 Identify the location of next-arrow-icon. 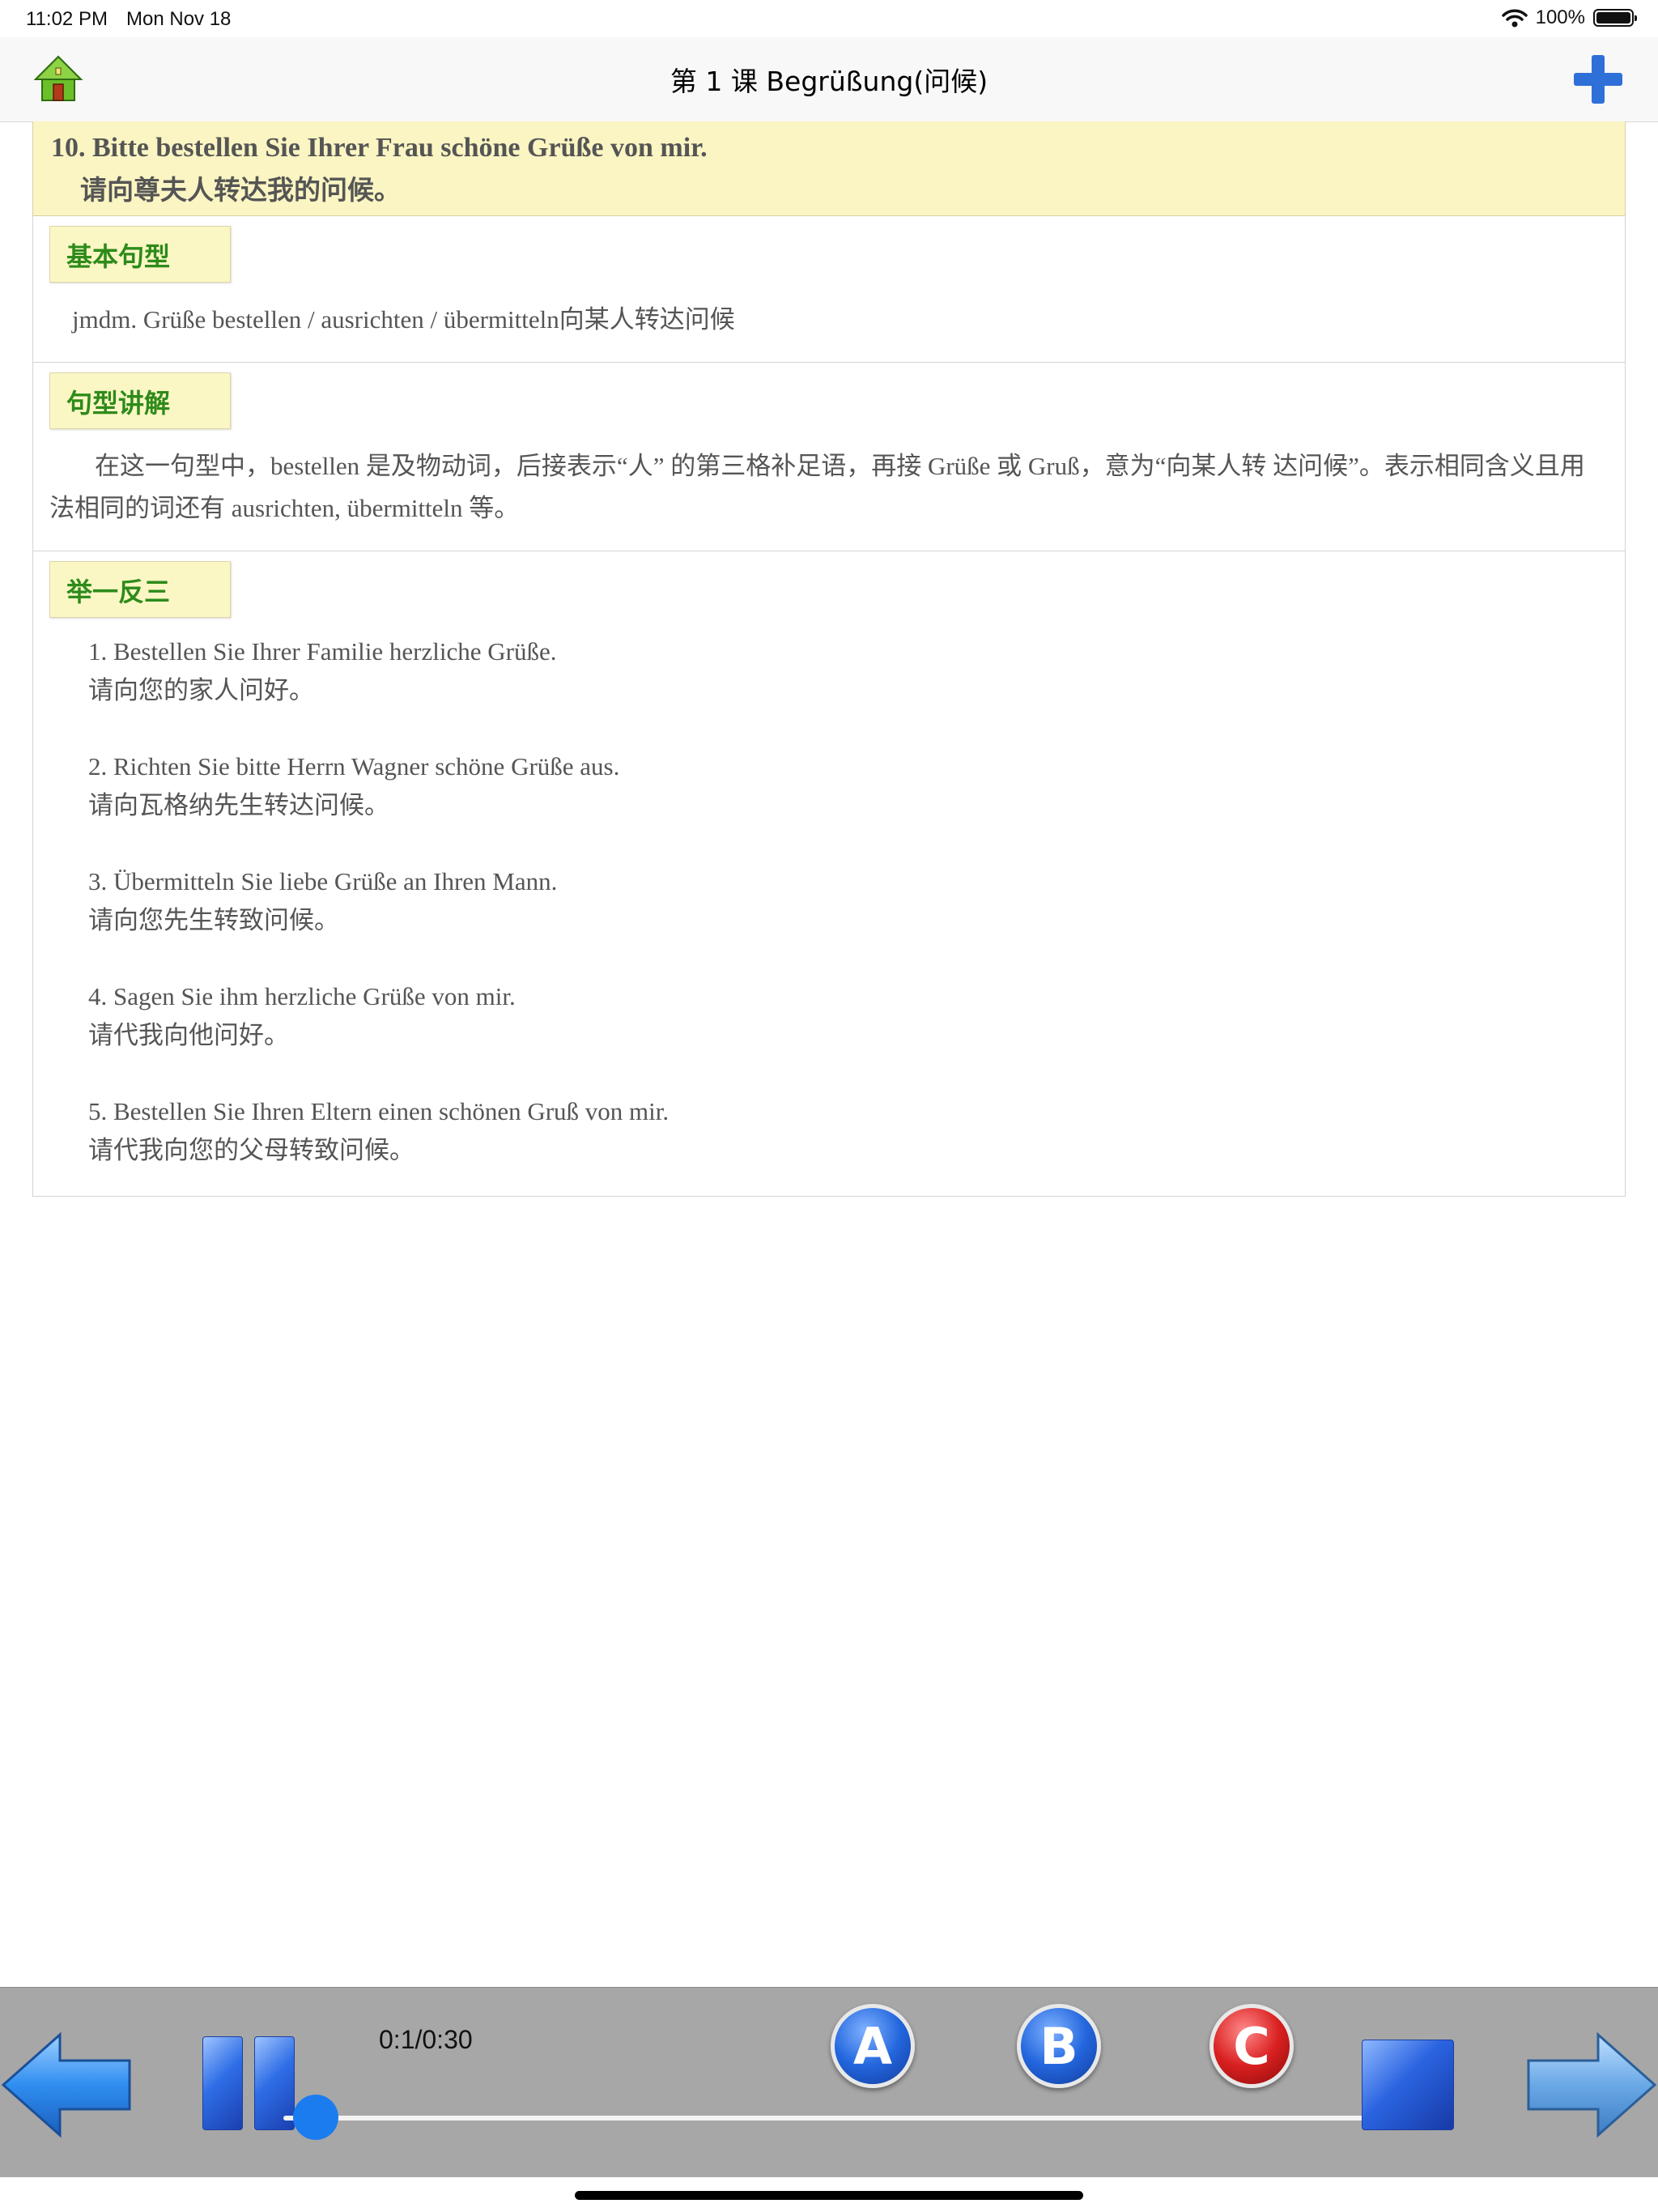
(1589, 2085).